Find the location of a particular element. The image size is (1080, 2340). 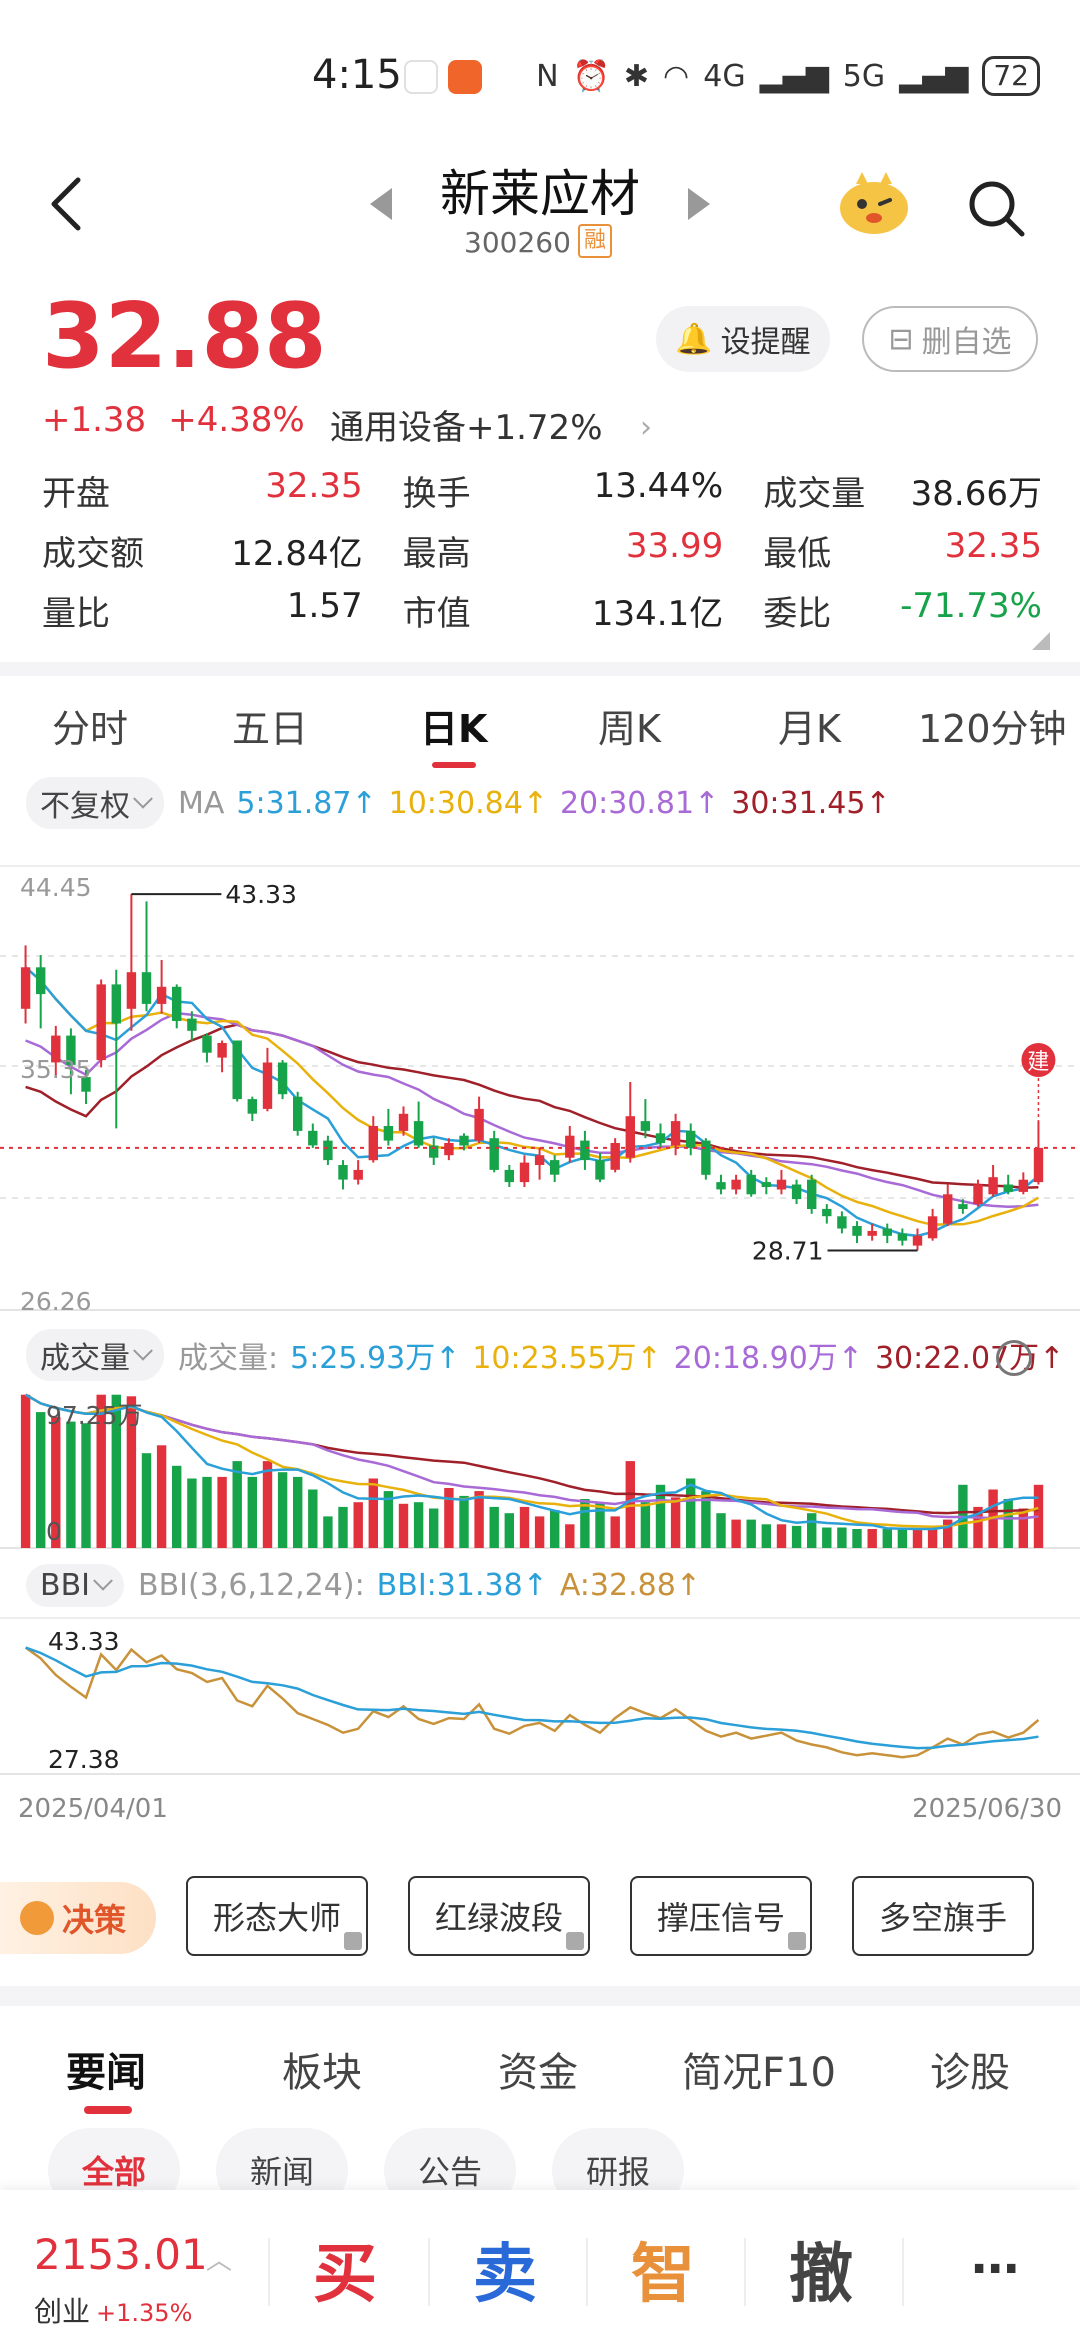

expand-corner-icon is located at coordinates (1041, 641).